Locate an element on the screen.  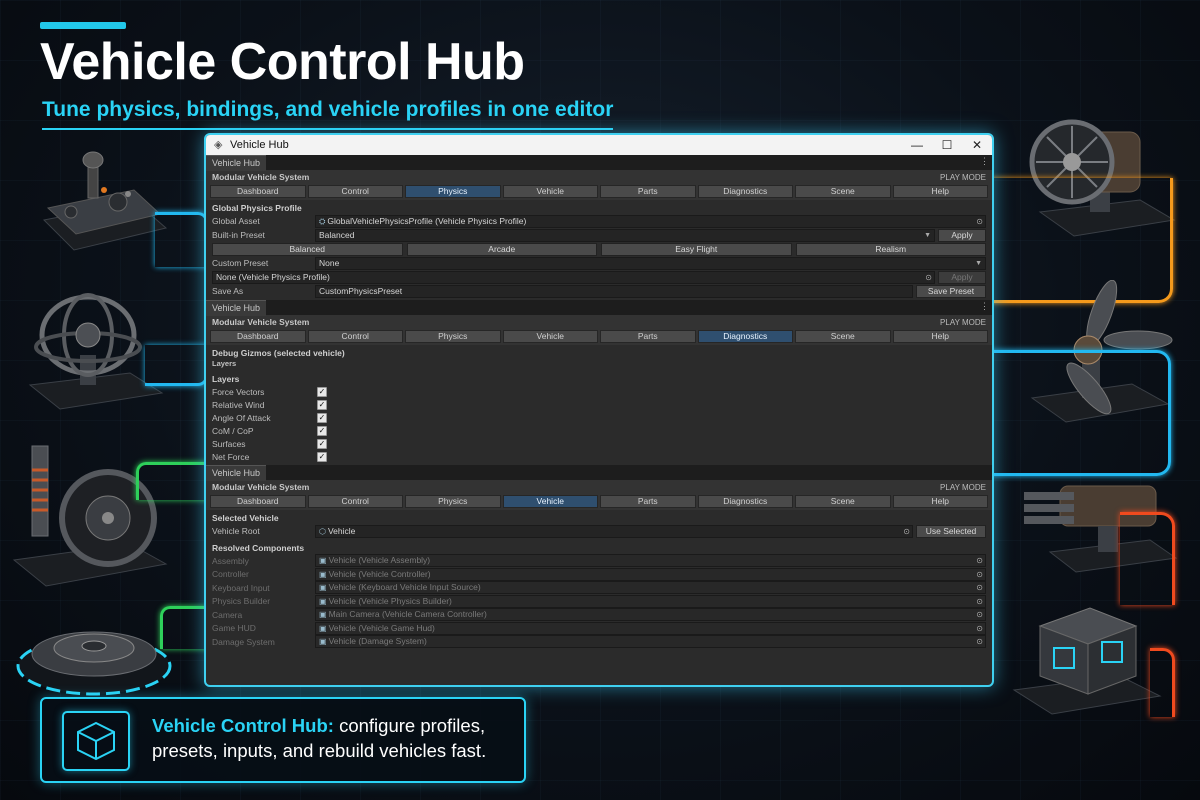
component-field: ▣ Vehicle (Vehicle Game Hud) ⊙ is located at coordinates (650, 628).